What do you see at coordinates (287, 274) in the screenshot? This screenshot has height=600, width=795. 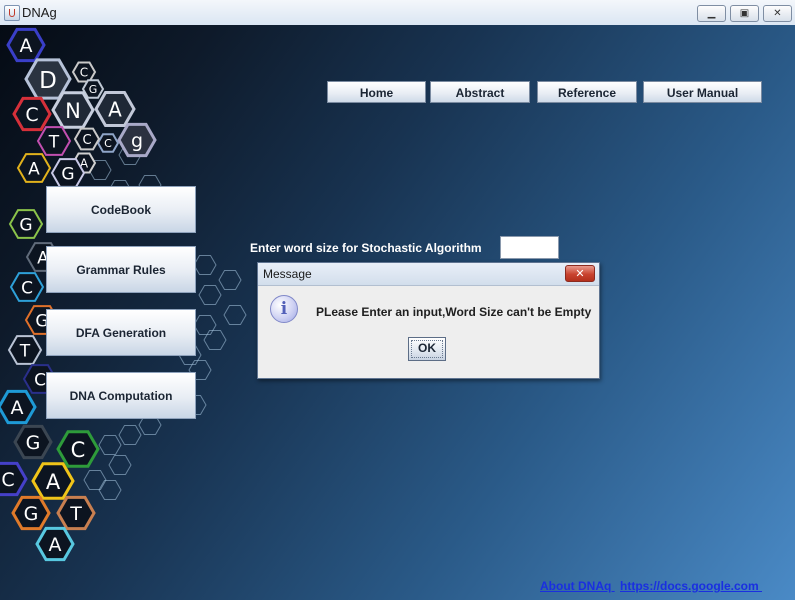 I see `dialog-title: Message` at bounding box center [287, 274].